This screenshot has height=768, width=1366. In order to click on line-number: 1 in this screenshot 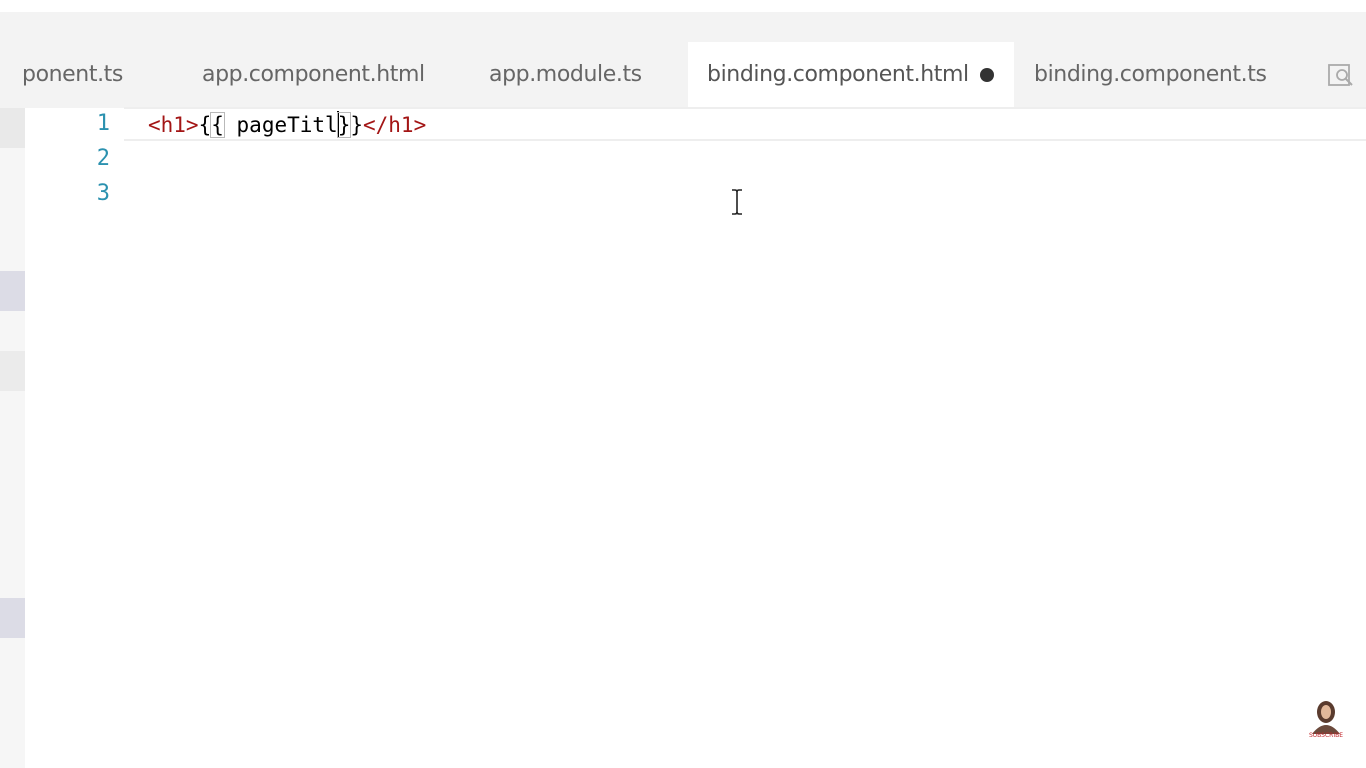, I will do `click(103, 123)`.